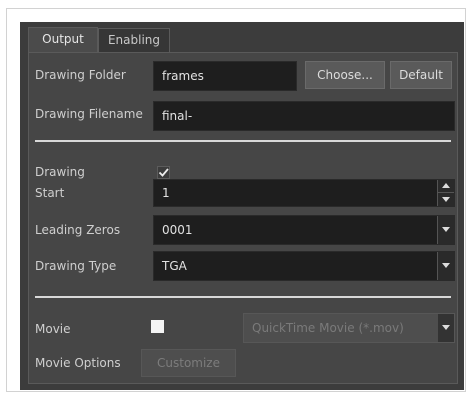 The width and height of the screenshot is (475, 400). Describe the element at coordinates (304, 193) in the screenshot. I see `start-spinbox: 1` at that location.